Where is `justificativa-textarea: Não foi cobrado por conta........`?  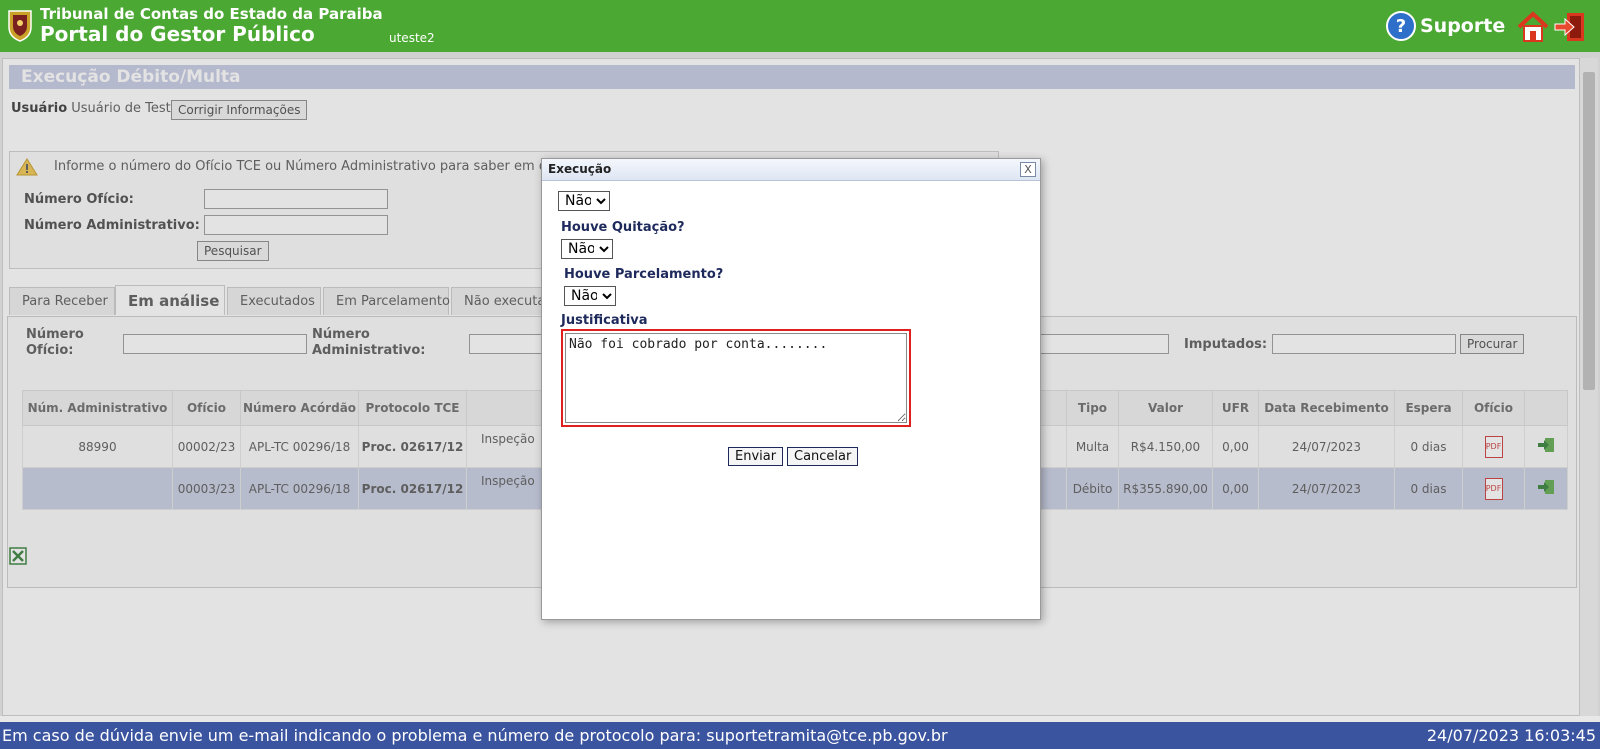
justificativa-textarea: Não foi cobrado por conta........ is located at coordinates (736, 378).